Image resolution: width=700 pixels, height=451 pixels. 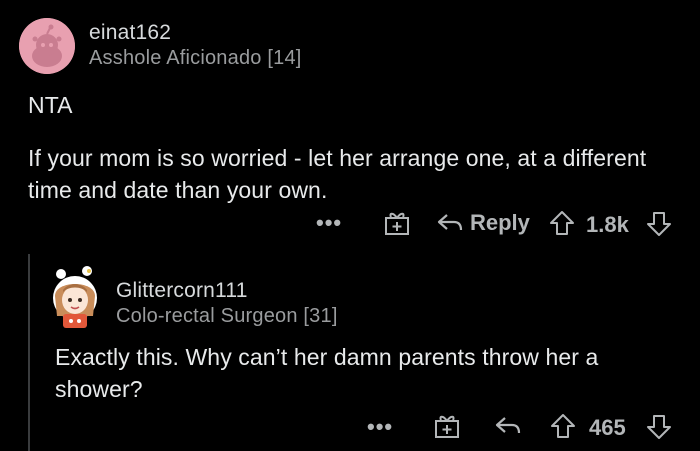 I want to click on vote-score: 1.8k, so click(x=607, y=224).